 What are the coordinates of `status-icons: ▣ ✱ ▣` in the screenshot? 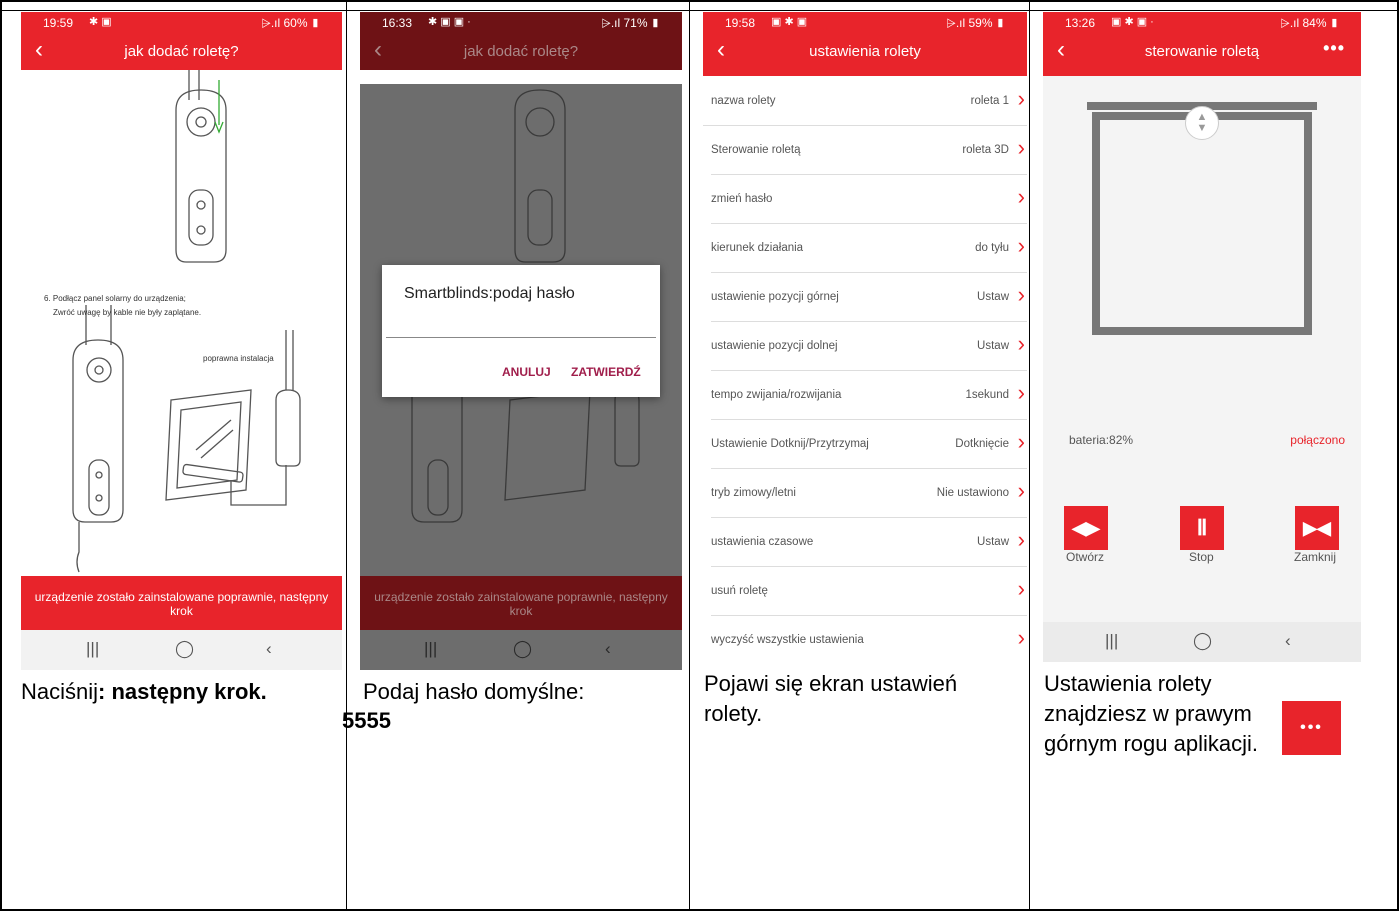 It's located at (789, 22).